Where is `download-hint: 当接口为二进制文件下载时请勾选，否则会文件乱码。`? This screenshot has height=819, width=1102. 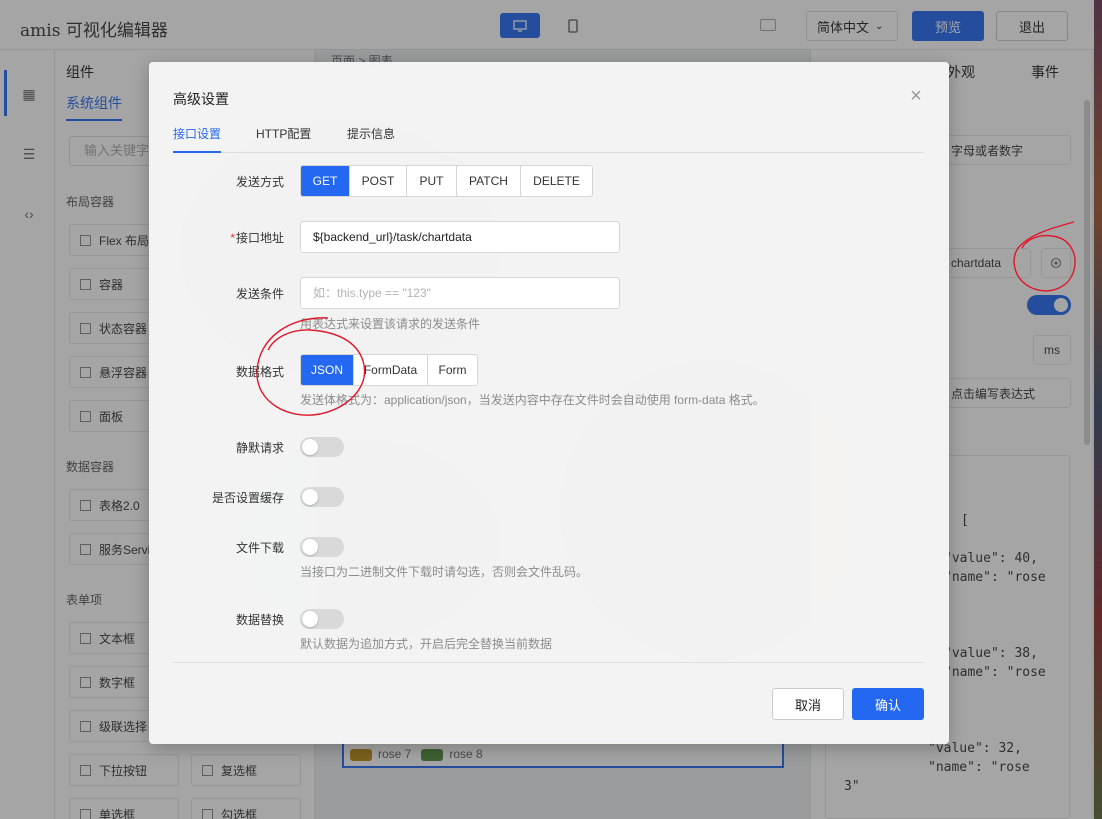 download-hint: 当接口为二进制文件下载时请勾选，否则会文件乱码。 is located at coordinates (444, 572).